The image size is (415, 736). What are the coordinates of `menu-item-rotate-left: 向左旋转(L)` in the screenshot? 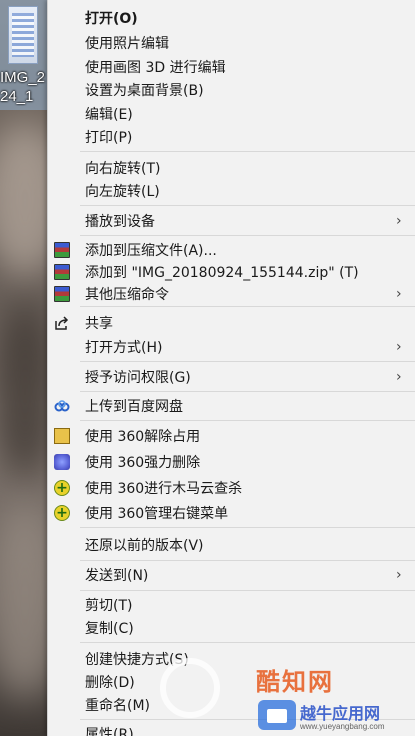 It's located at (231, 191).